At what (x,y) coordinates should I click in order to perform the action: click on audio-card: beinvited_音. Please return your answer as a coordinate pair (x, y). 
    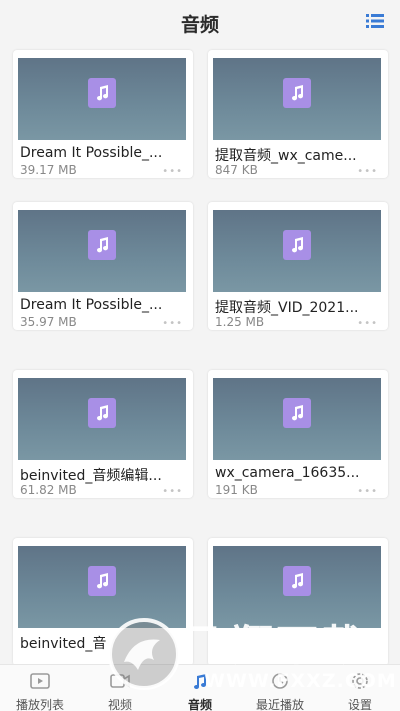
    Looking at the image, I should click on (103, 602).